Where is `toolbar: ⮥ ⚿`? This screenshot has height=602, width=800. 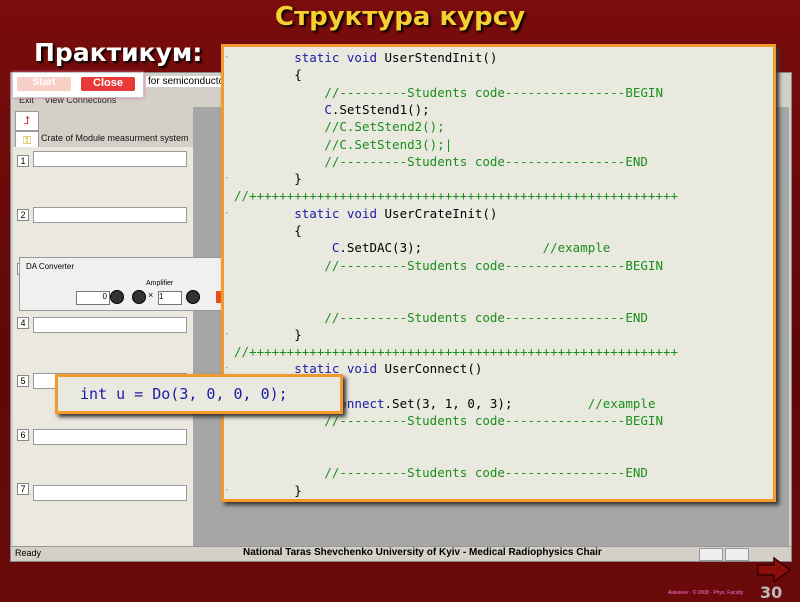 toolbar: ⮥ ⚿ is located at coordinates (45, 131).